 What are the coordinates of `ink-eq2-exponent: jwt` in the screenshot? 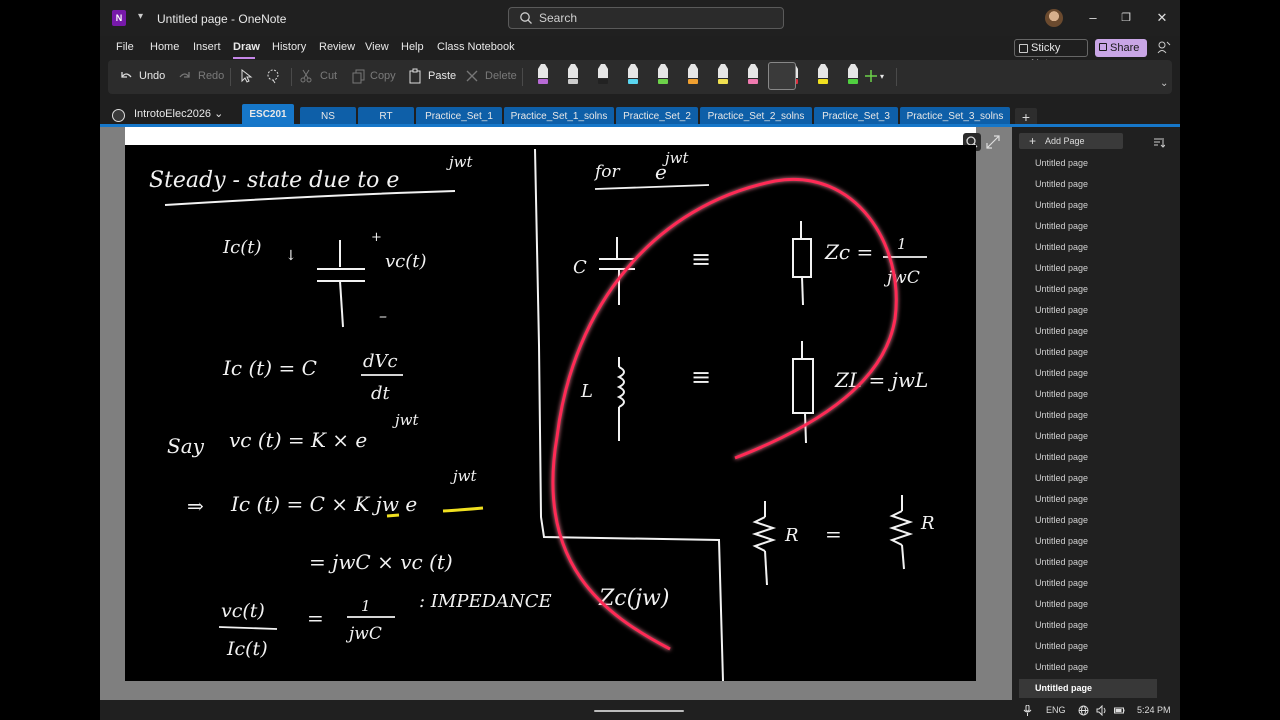 It's located at (405, 420).